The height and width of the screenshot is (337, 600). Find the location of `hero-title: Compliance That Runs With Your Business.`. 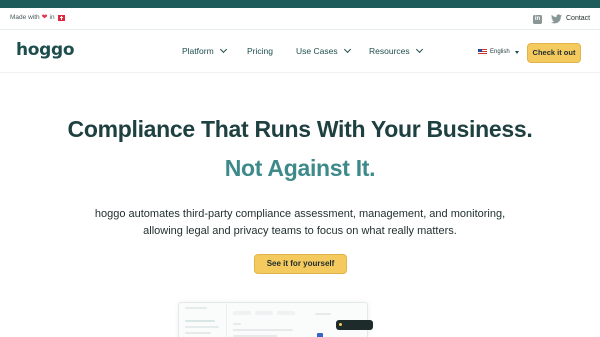

hero-title: Compliance That Runs With Your Business. is located at coordinates (300, 129).